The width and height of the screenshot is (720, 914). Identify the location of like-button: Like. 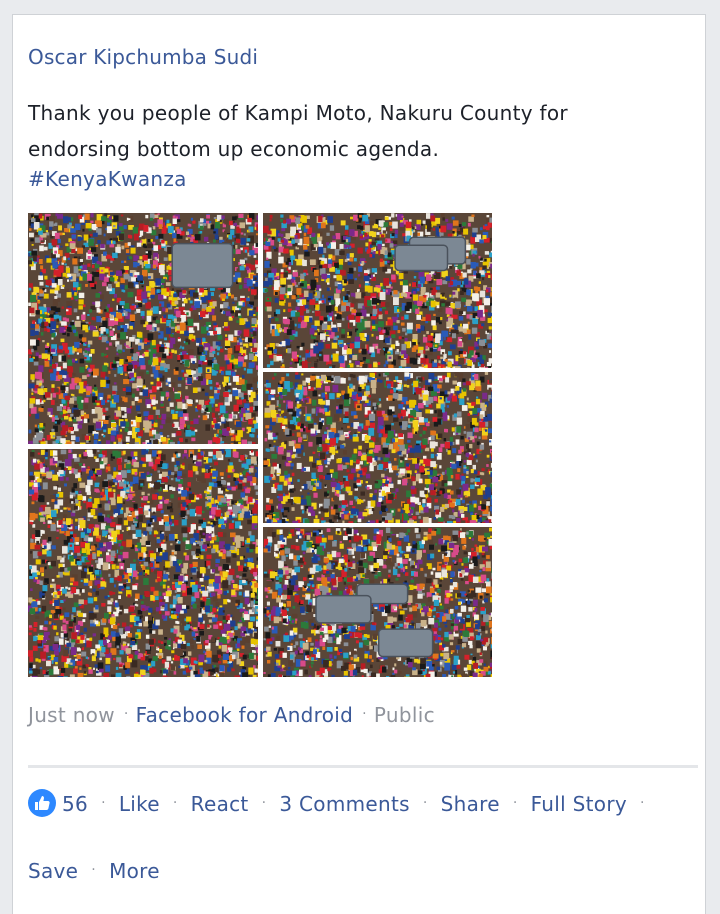
(139, 804).